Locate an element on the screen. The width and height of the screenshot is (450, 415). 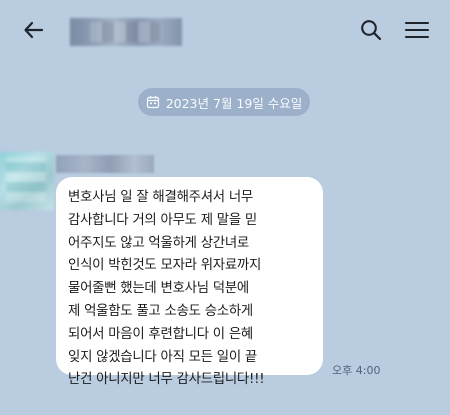
date-separator: 2023년 7월 19일 수요일 is located at coordinates (224, 102).